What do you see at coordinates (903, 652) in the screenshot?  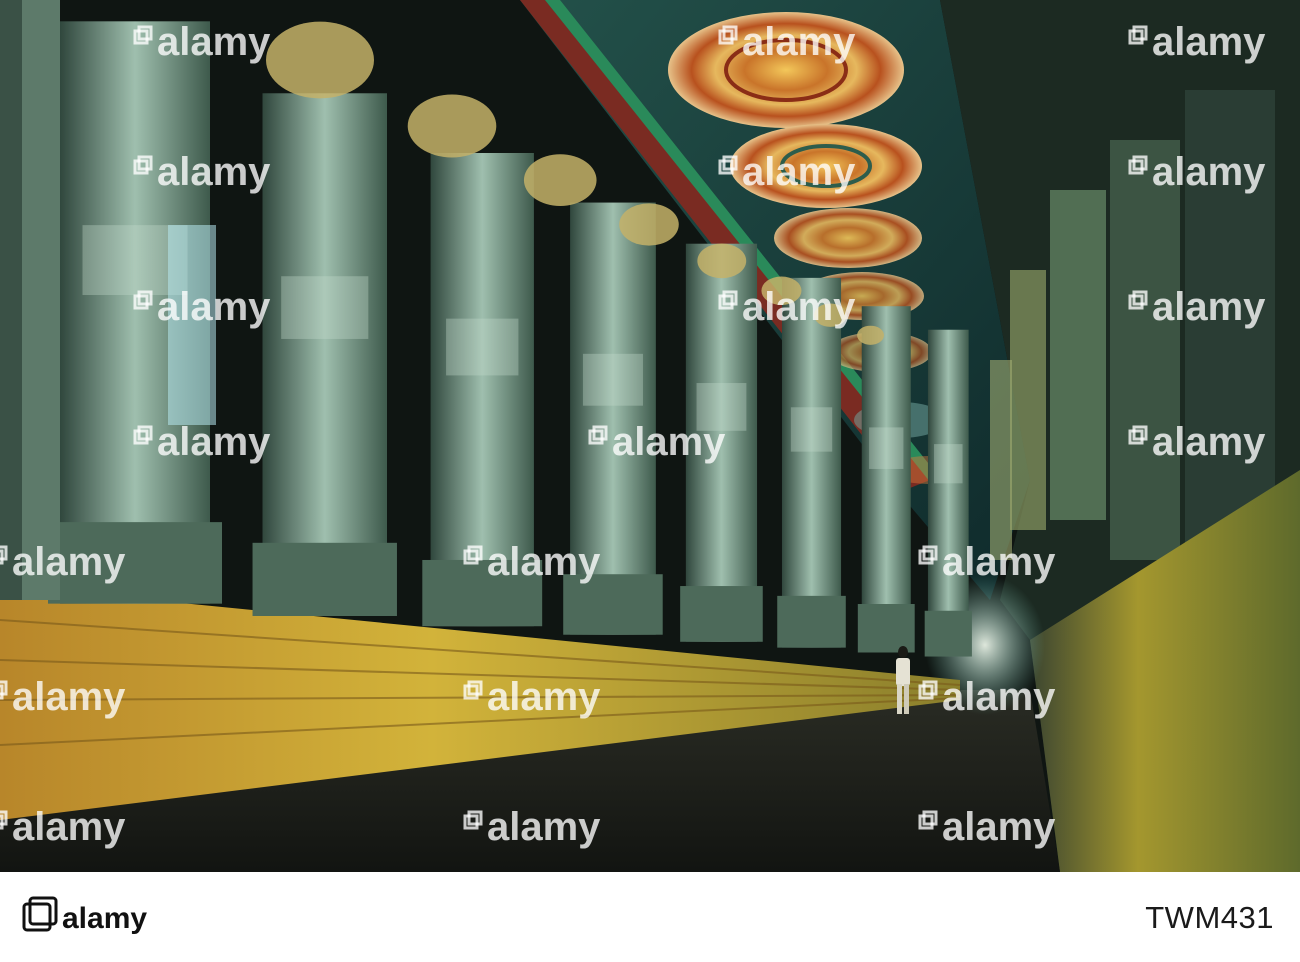 I see `person-head` at bounding box center [903, 652].